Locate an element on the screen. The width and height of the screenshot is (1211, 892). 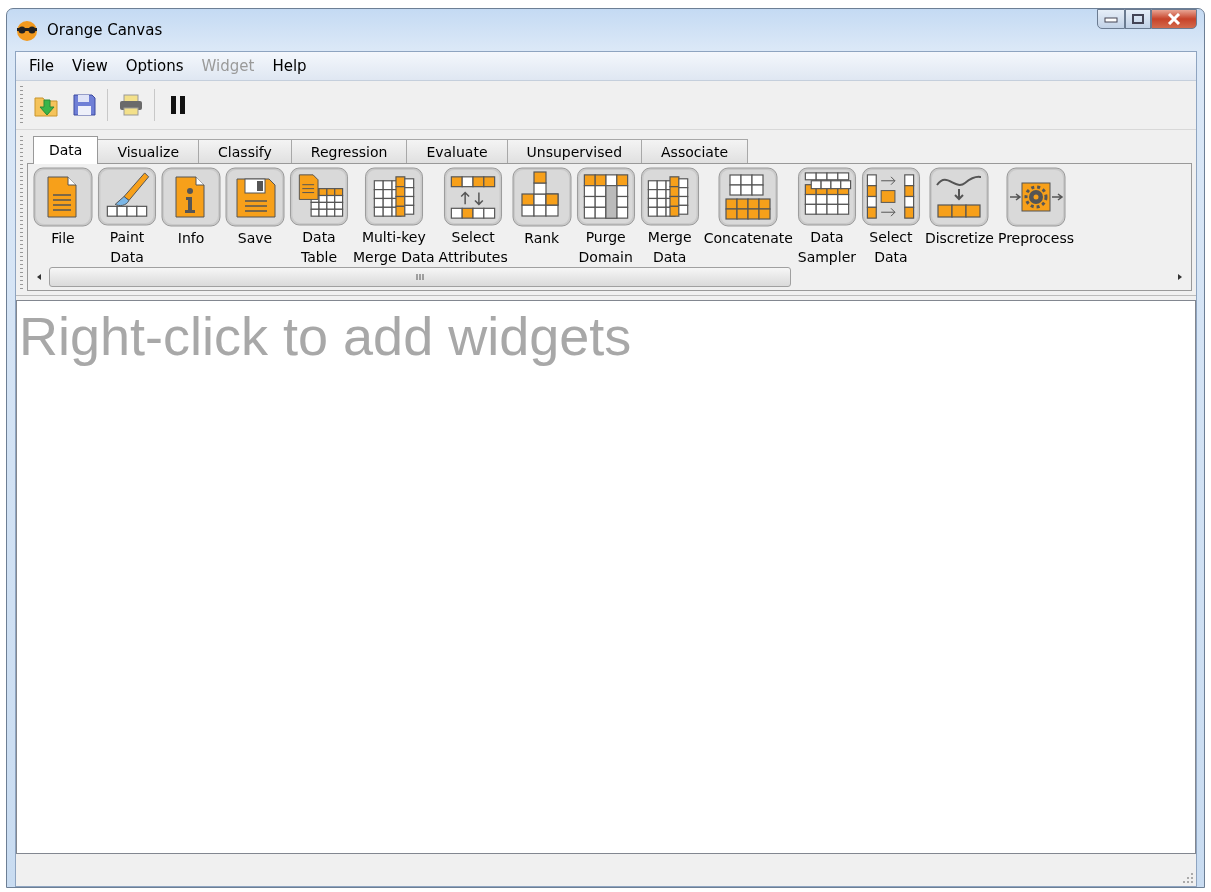
widget-button: Save is located at coordinates (255, 217).